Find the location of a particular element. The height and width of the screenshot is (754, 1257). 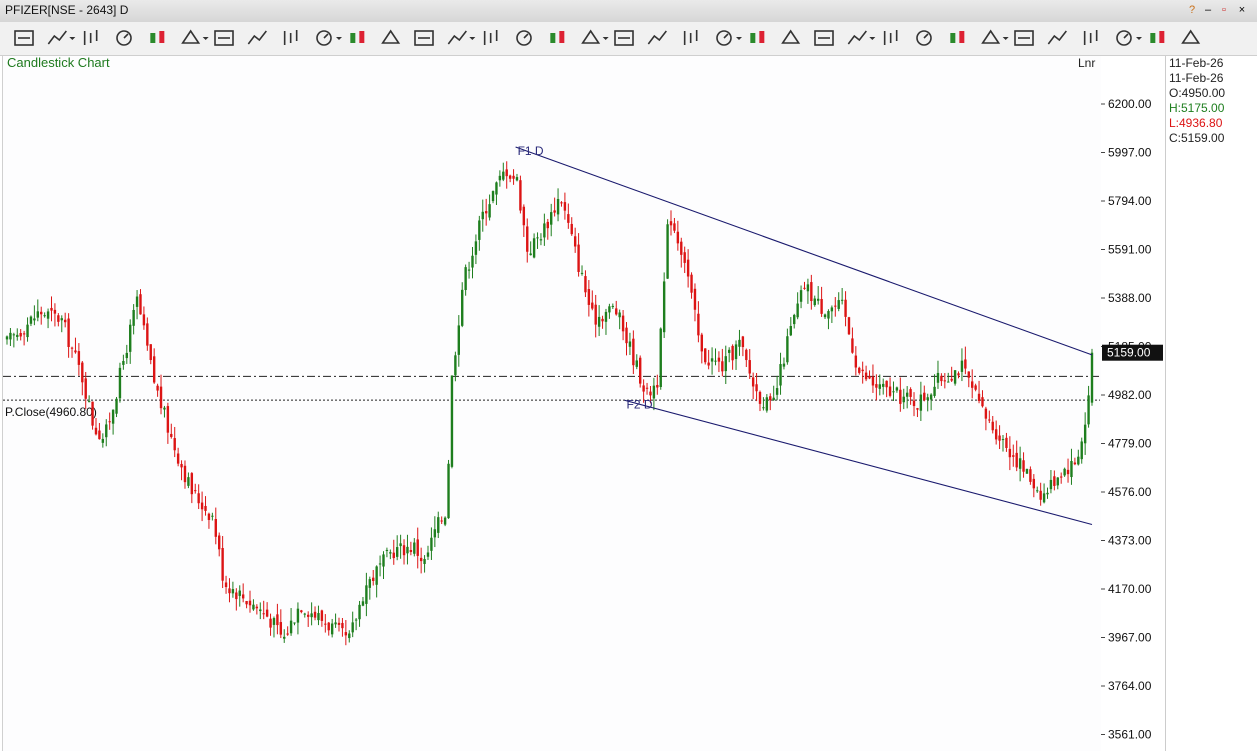

restore-button: ▫ is located at coordinates (1224, 10).